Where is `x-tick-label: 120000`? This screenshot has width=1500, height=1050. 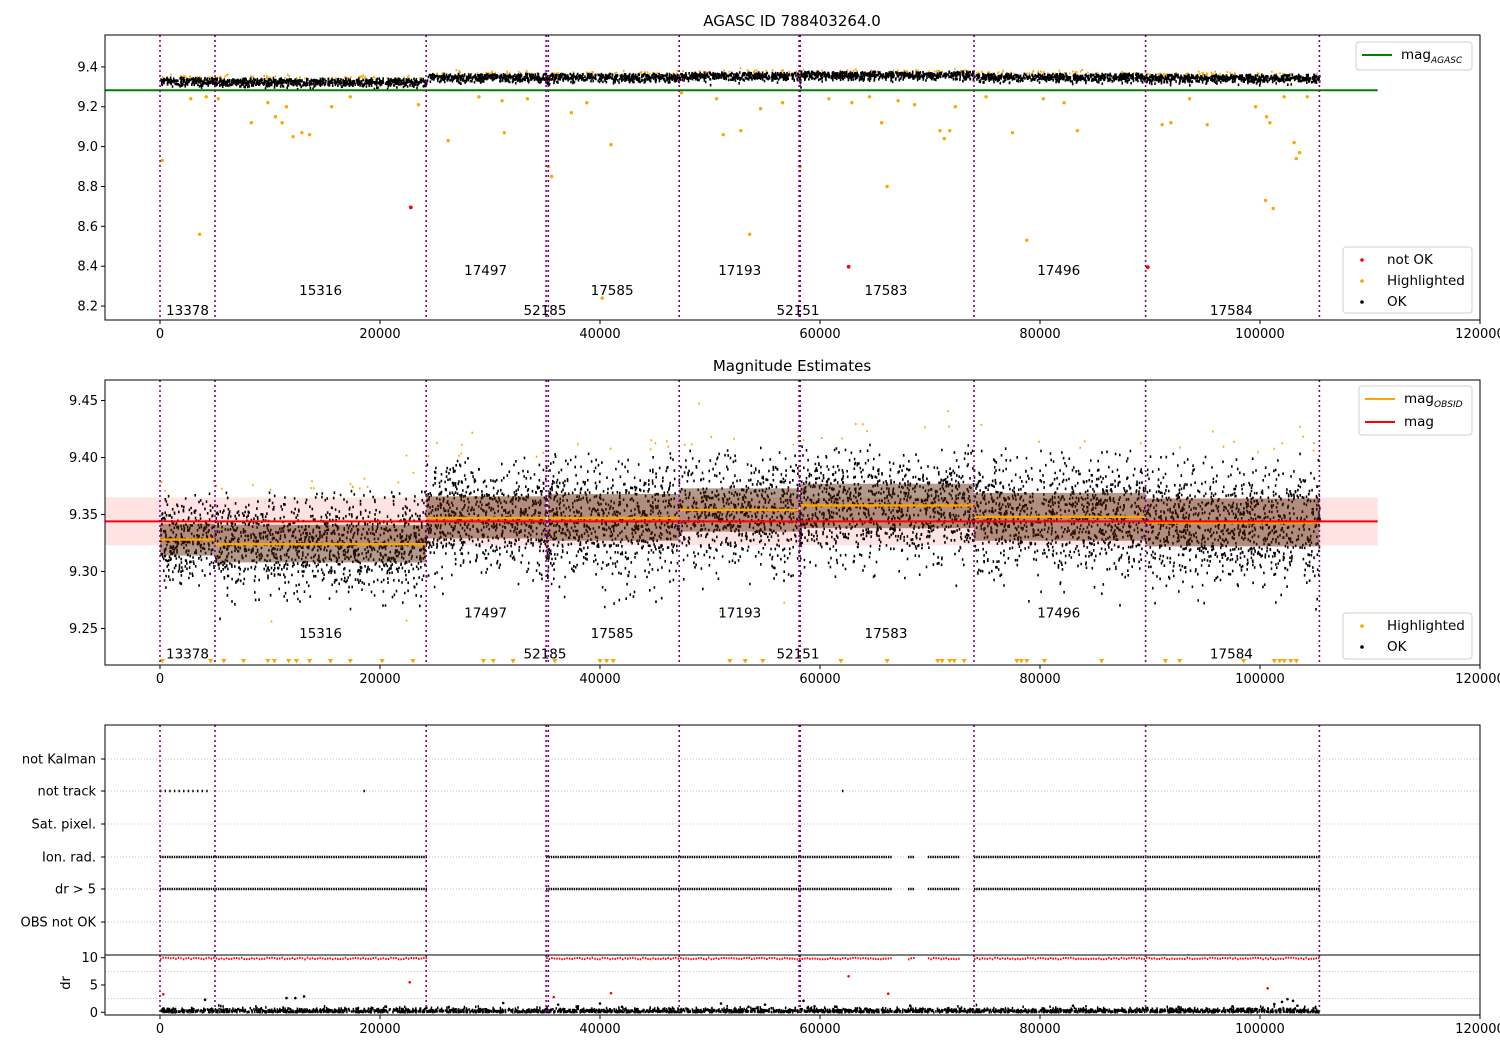 x-tick-label: 120000 is located at coordinates (1477, 679).